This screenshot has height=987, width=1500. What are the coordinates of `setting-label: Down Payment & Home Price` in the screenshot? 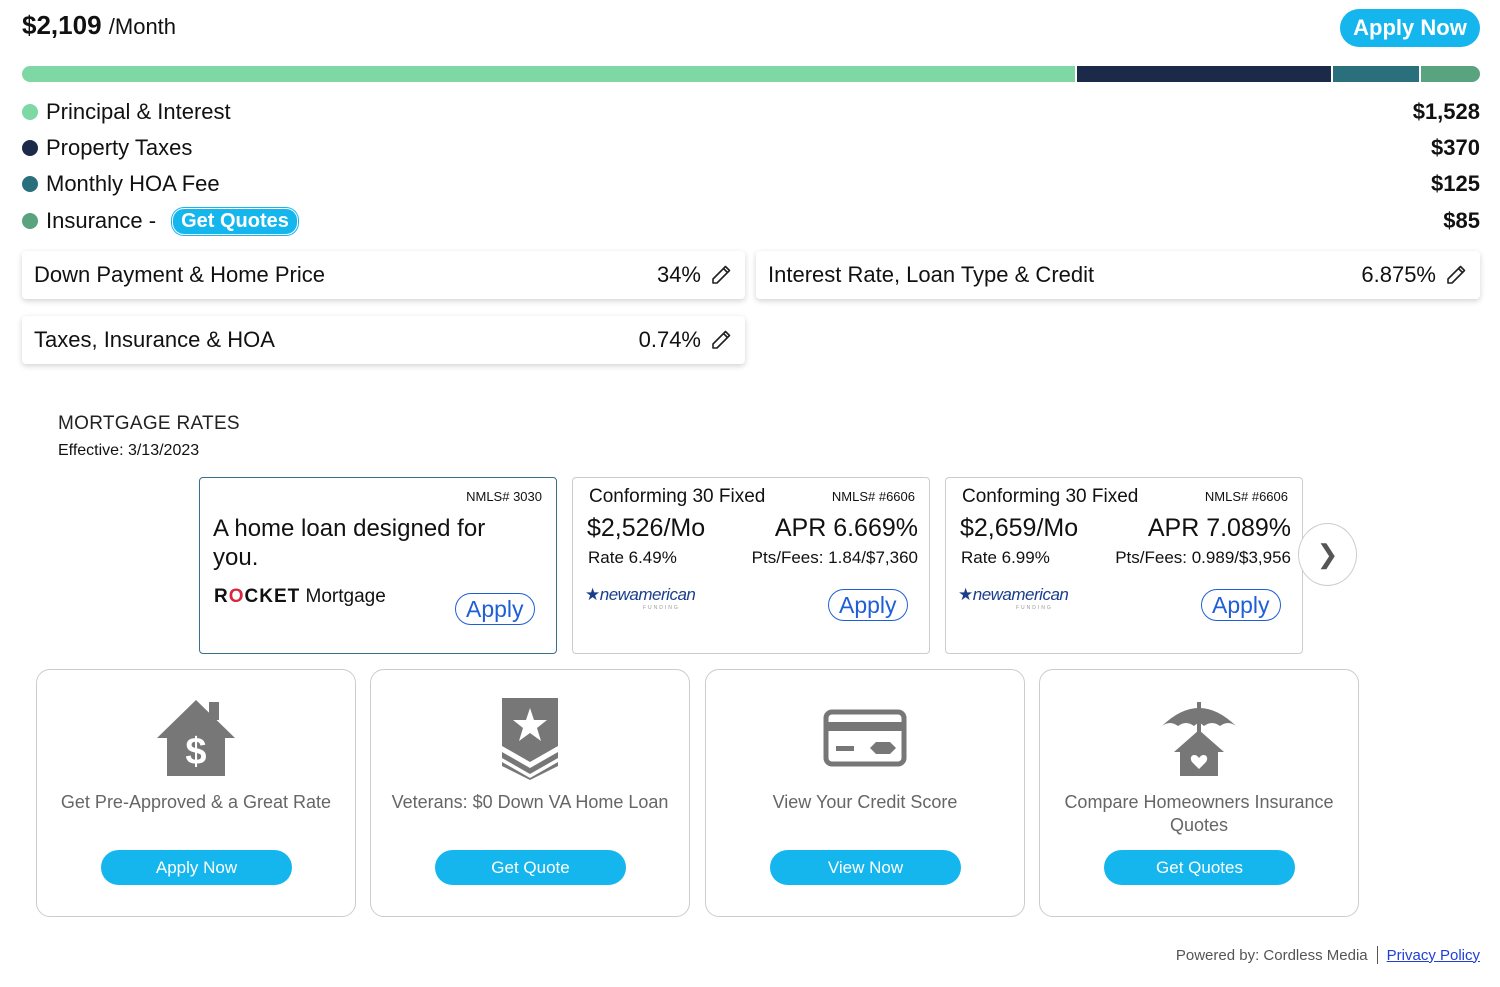 It's located at (179, 274).